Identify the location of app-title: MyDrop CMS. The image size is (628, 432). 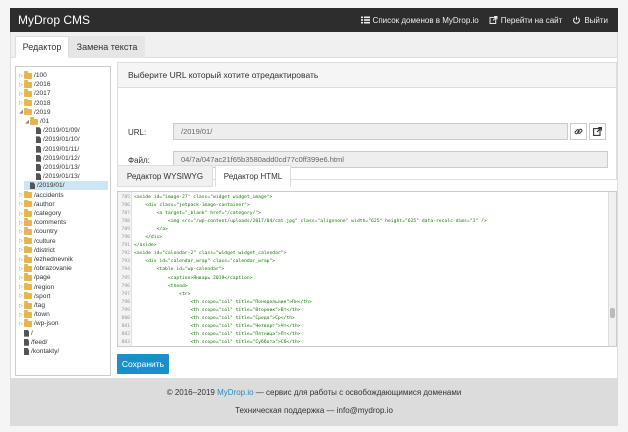
(185, 20).